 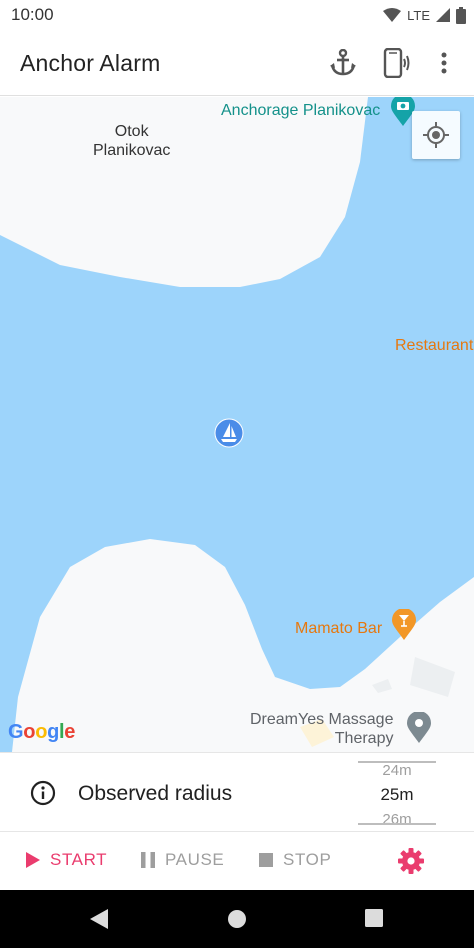 I want to click on radius-label: Observed radius, so click(x=155, y=793).